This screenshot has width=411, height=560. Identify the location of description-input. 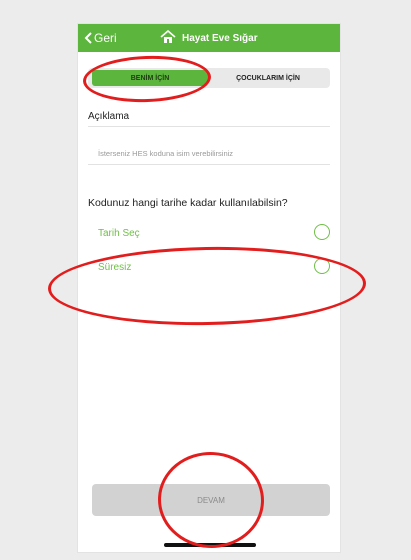
(209, 153).